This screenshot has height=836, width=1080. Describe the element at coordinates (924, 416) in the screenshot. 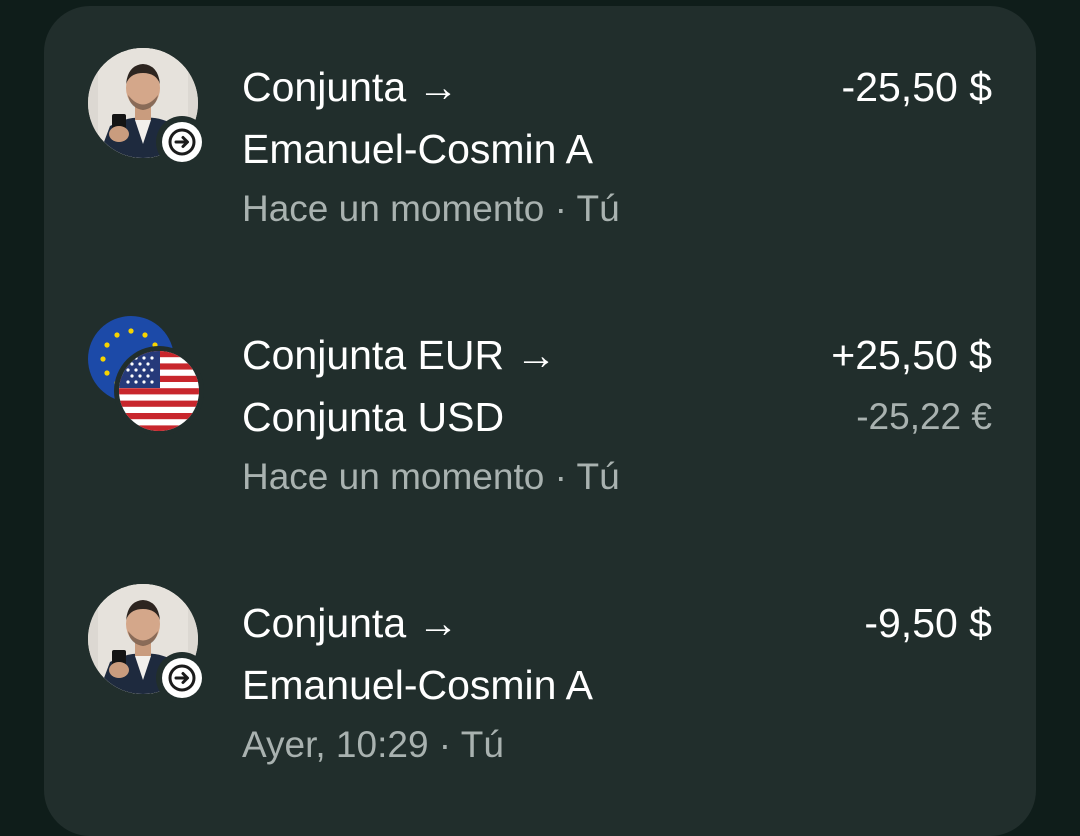

I see `transaction-amount-secondary: -25,22 €` at that location.